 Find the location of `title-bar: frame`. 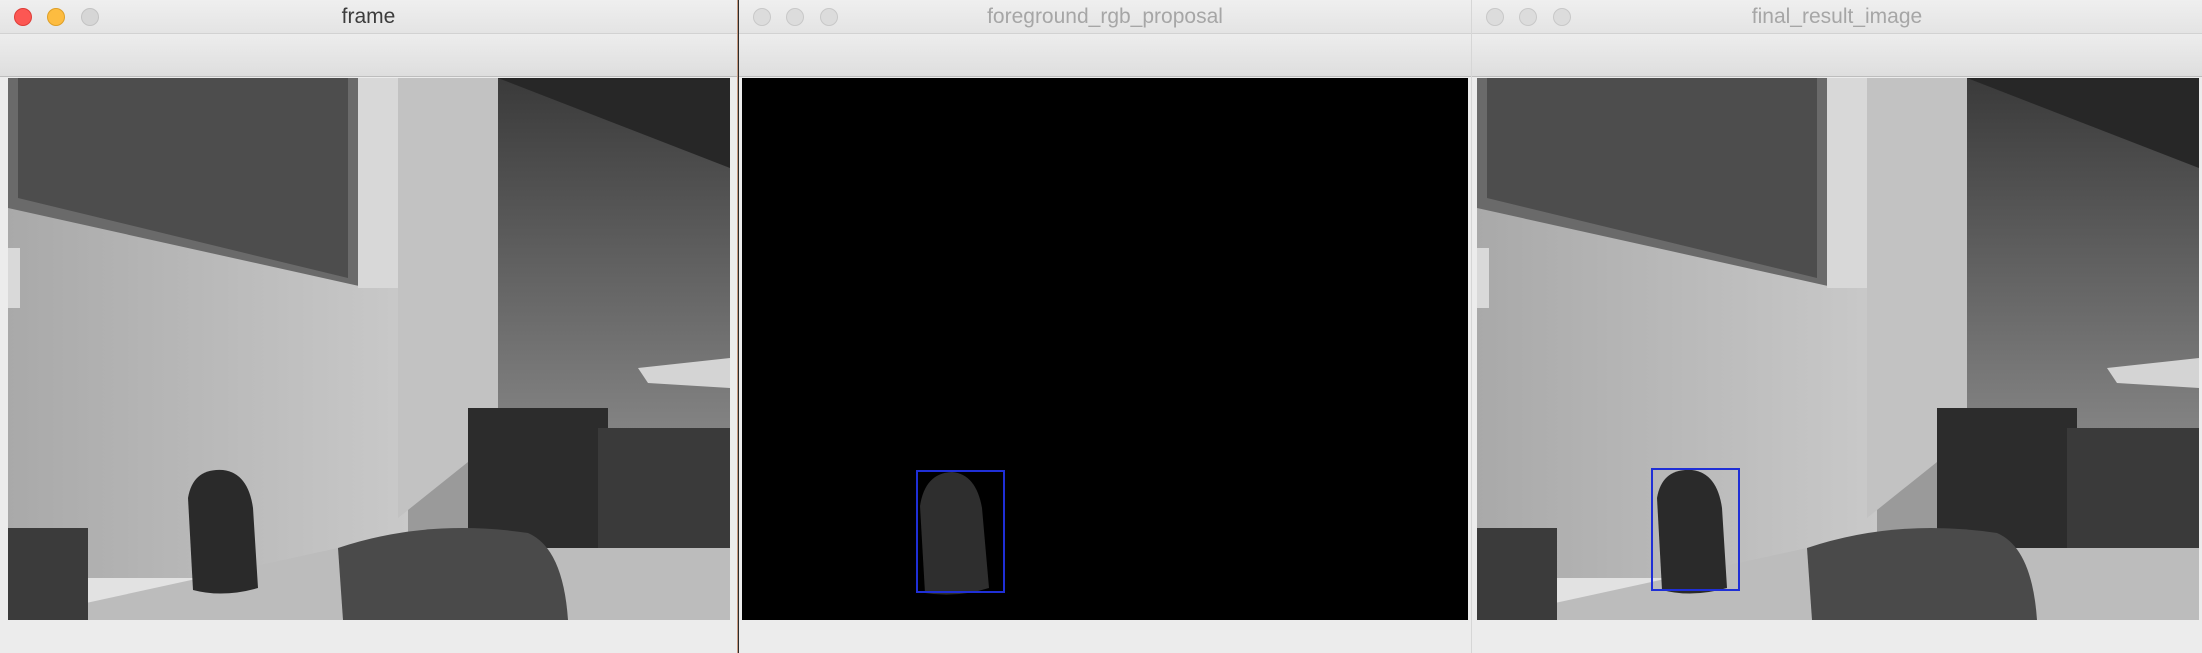

title-bar: frame is located at coordinates (368, 17).